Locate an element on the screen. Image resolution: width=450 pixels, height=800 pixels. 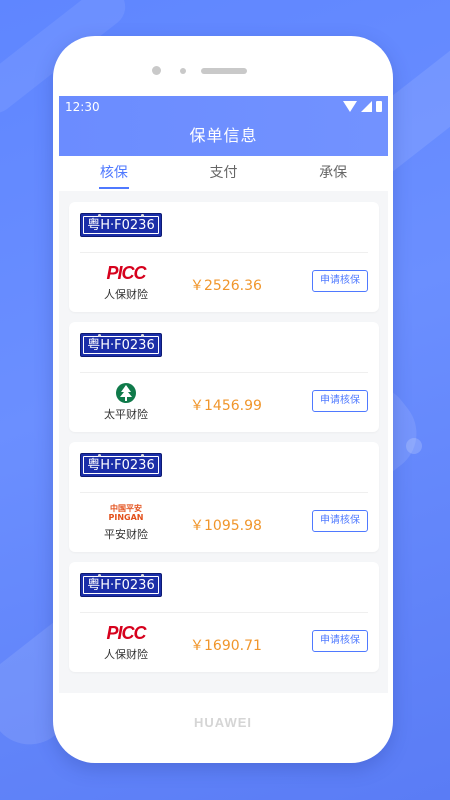
insurer: 中国平安 PINGAN 平安财险 is located at coordinates (126, 522).